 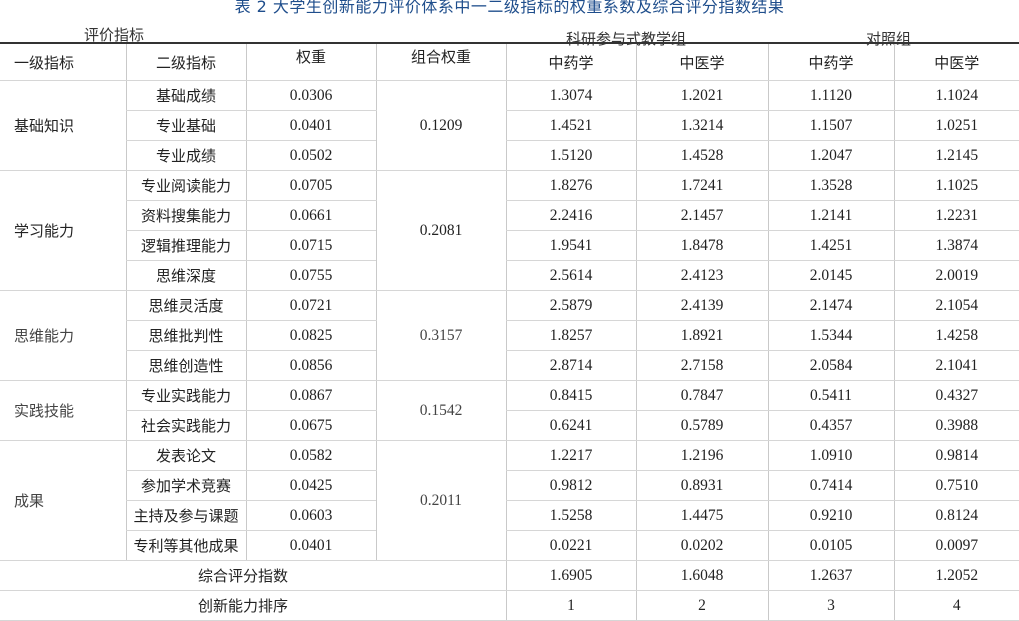 I want to click on control-pharmacy-cell: 1.1120, so click(x=830, y=95).